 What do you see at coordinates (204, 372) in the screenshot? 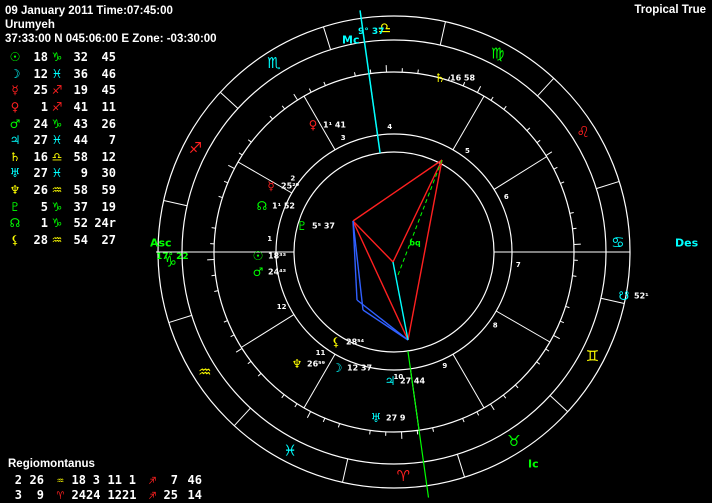
I see `zodiac-sign-icon: ♒` at bounding box center [204, 372].